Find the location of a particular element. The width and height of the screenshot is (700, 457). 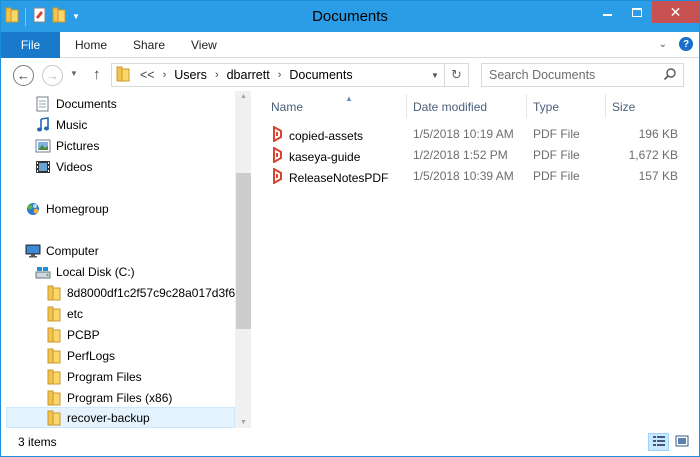

title-bar: ▼ Documents ✕ is located at coordinates (350, 16).